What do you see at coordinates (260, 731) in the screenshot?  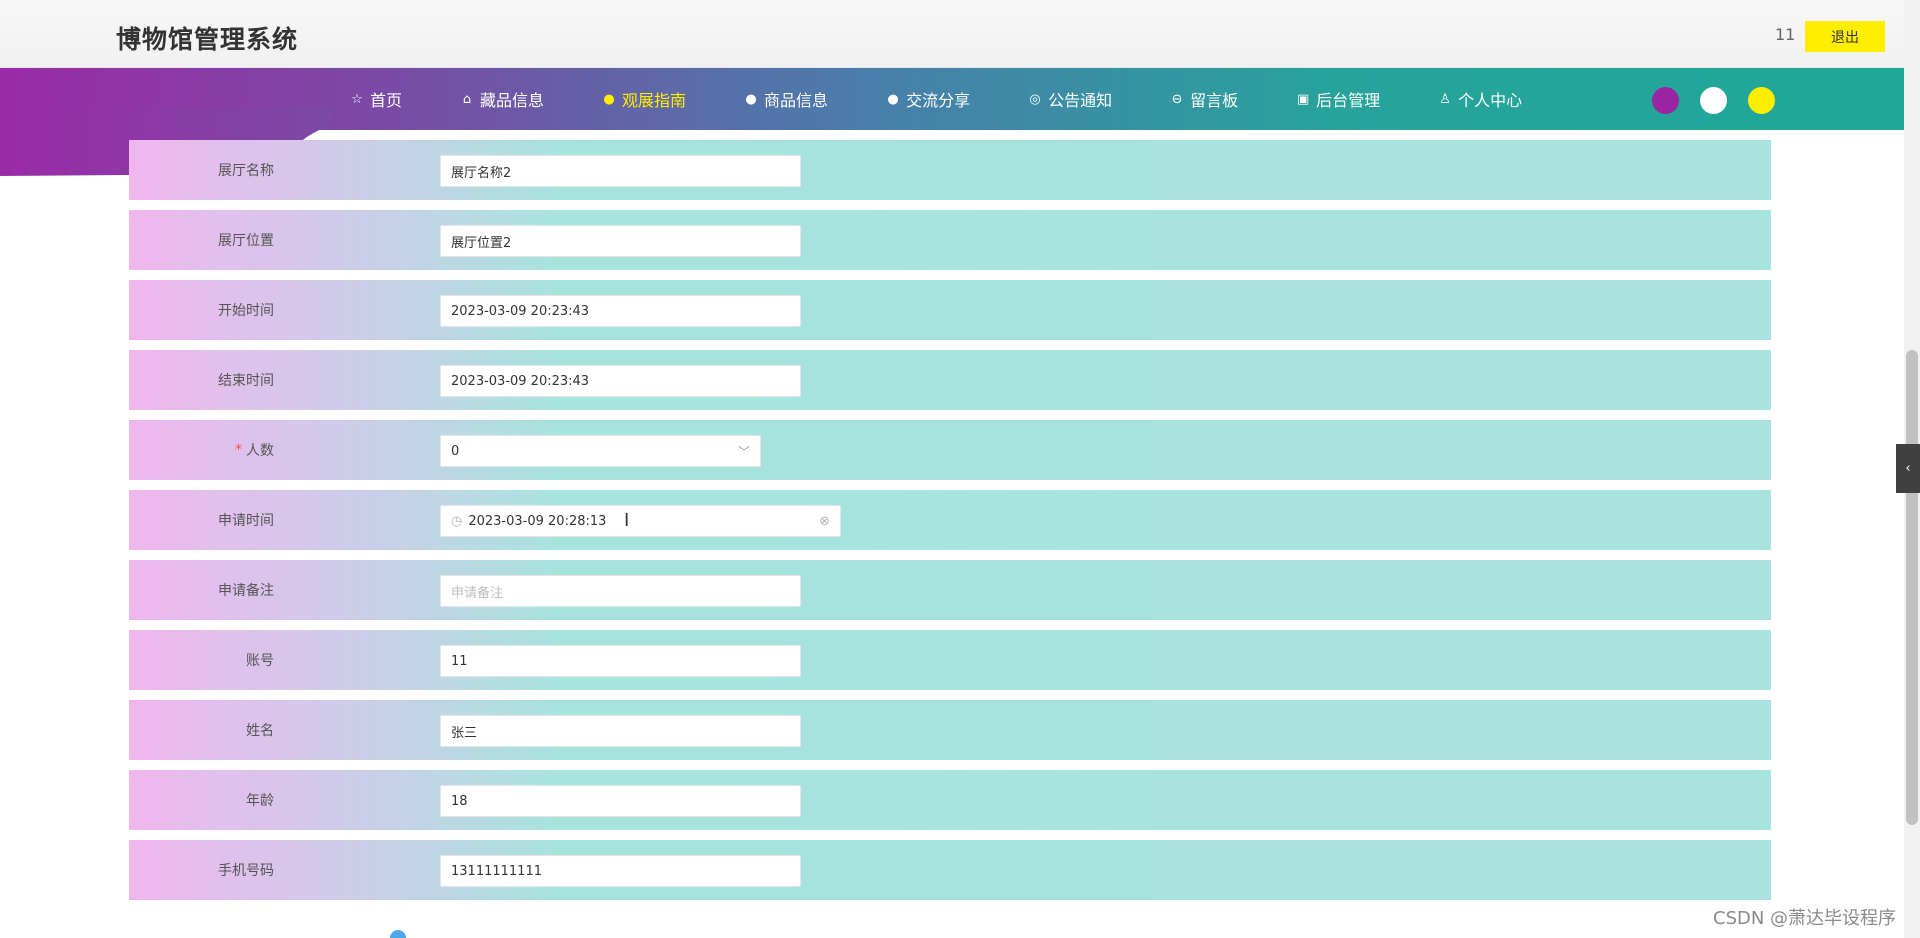 I see `name-label: 姓名` at bounding box center [260, 731].